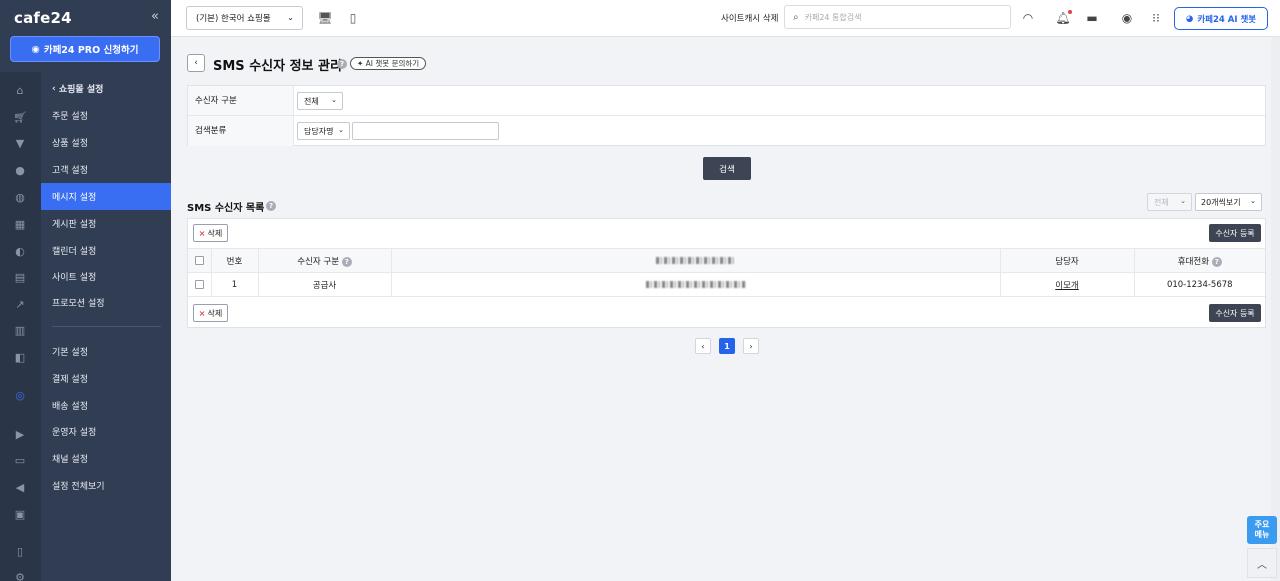 The height and width of the screenshot is (581, 1280). What do you see at coordinates (749, 18) in the screenshot?
I see `clear-site-cache-link: 사이트캐시 삭제` at bounding box center [749, 18].